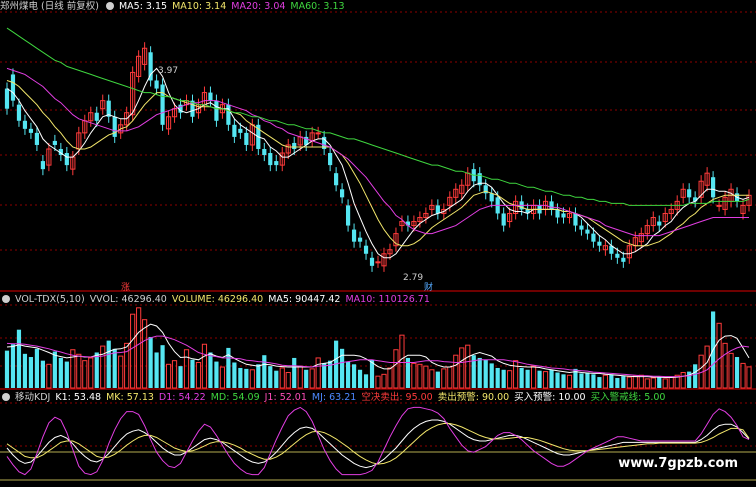 Image resolution: width=756 pixels, height=487 pixels. Describe the element at coordinates (317, 6) in the screenshot. I see `ma60-legend: MA60: 3.13` at that location.